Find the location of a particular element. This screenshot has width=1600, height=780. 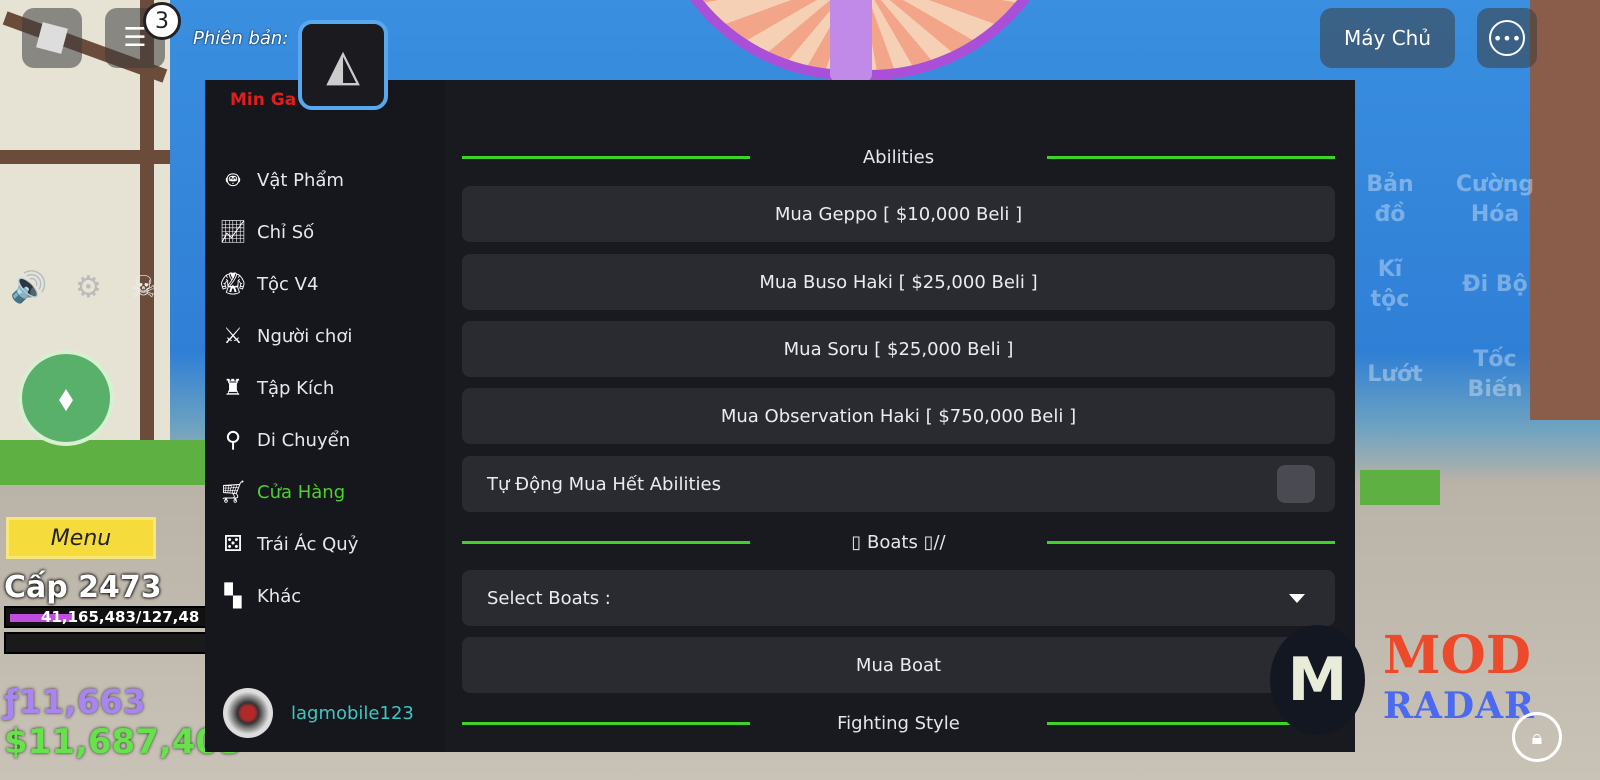

auto-buy-toggle is located at coordinates (1296, 484).